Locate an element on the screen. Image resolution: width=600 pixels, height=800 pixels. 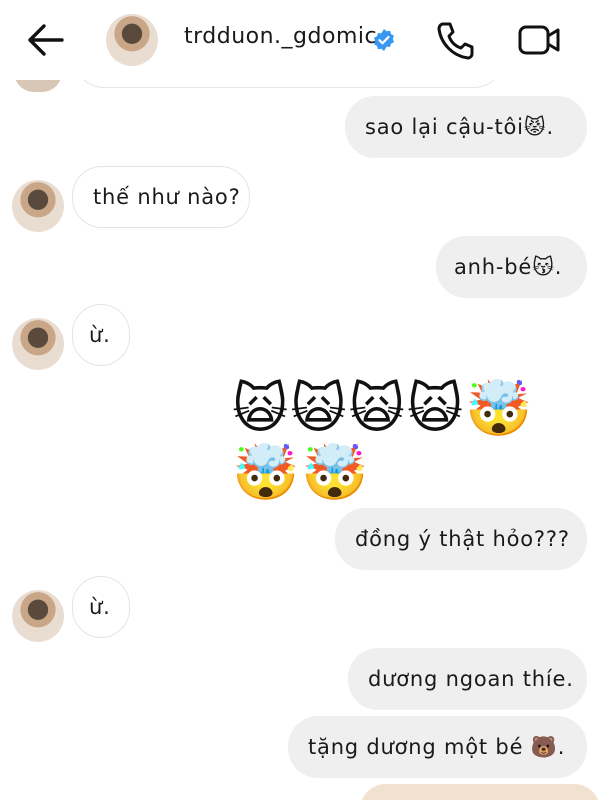
emoji-message: 🤯🤯 is located at coordinates (301, 473).